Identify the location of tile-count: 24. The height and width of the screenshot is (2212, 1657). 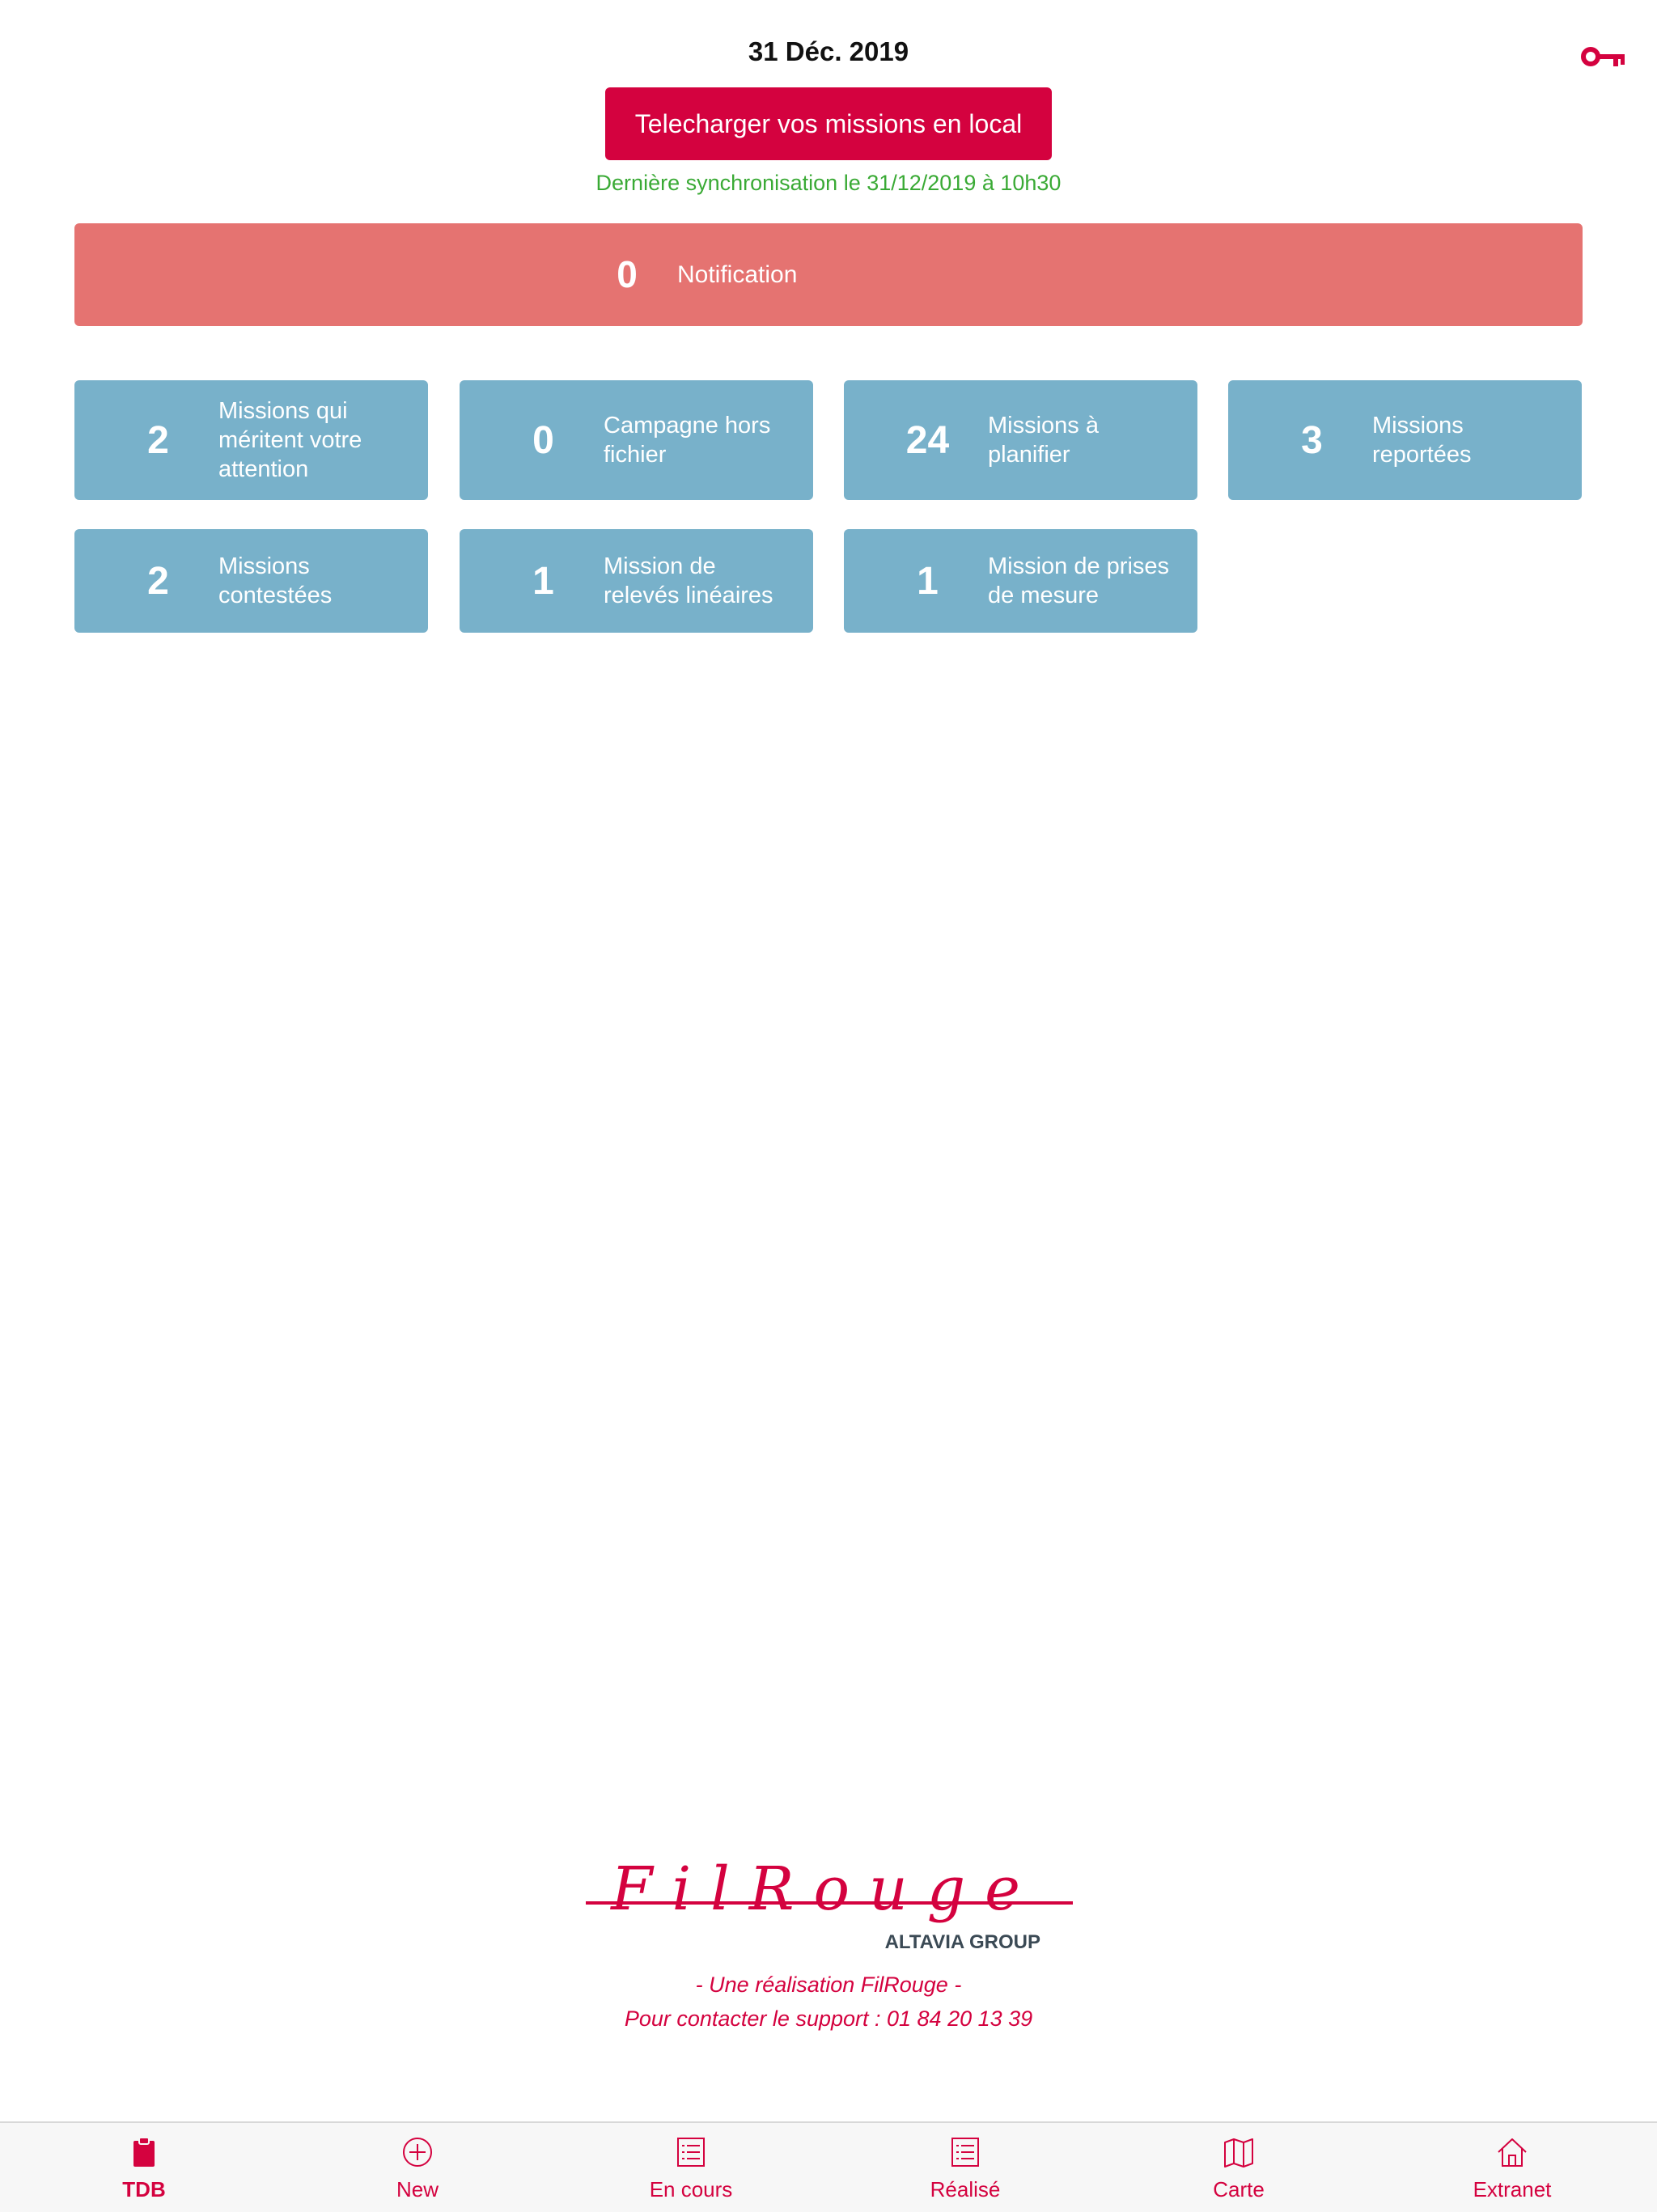
(927, 440).